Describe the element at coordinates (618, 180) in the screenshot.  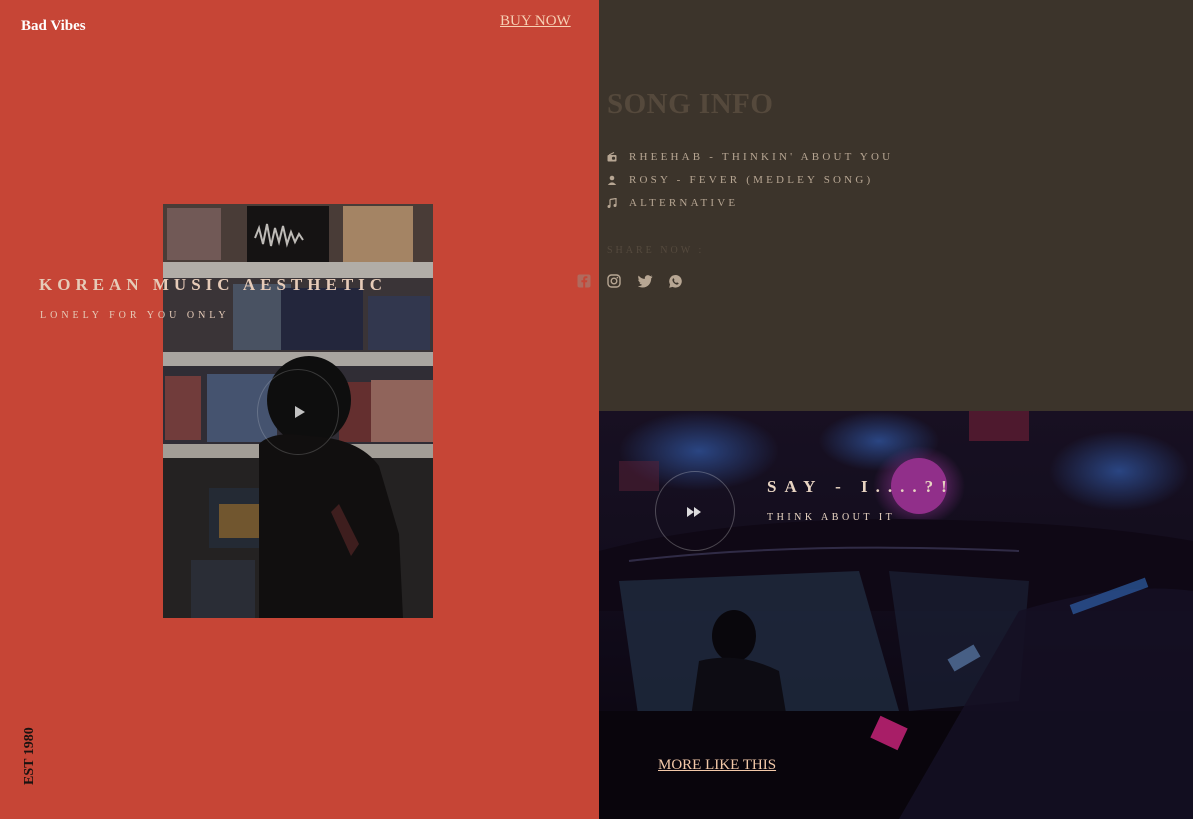
I see `user-icon` at that location.